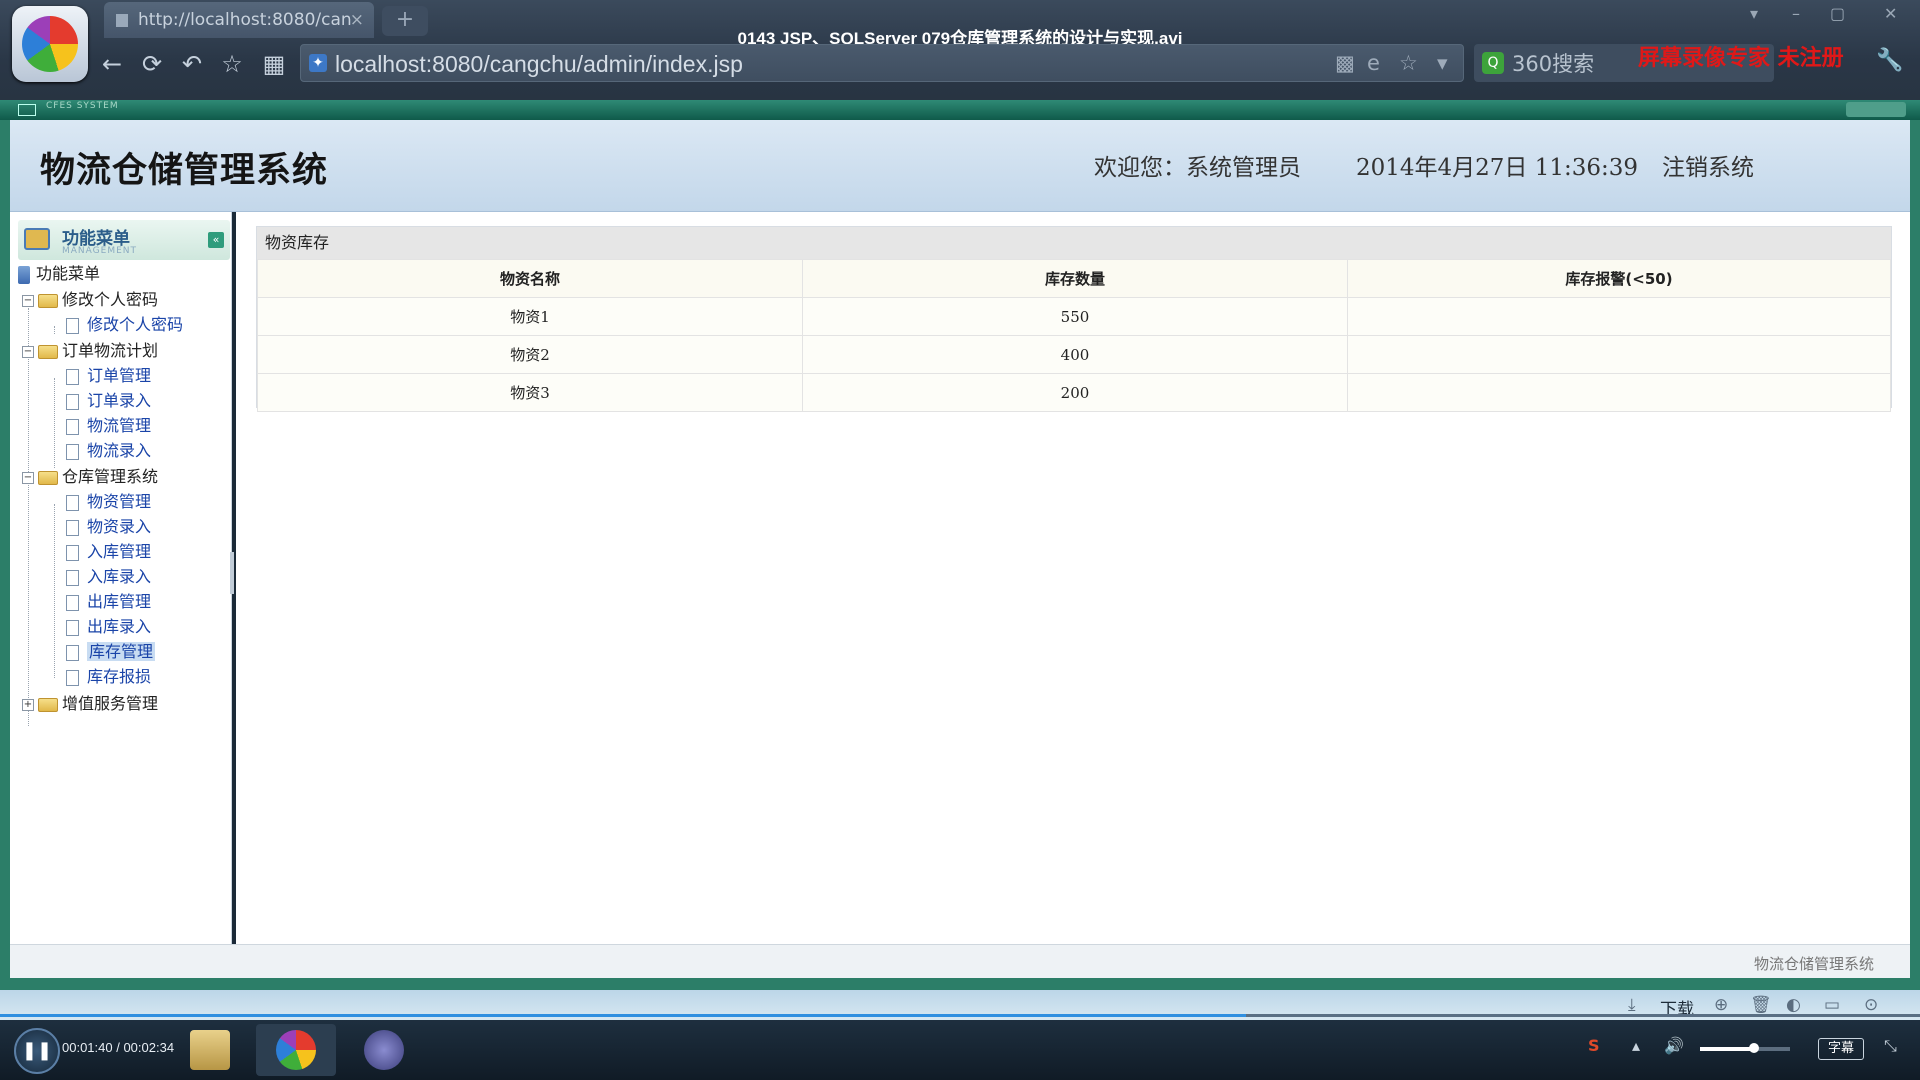 The image size is (1920, 1080). What do you see at coordinates (232, 64) in the screenshot?
I see `favorite-icon: ☆` at bounding box center [232, 64].